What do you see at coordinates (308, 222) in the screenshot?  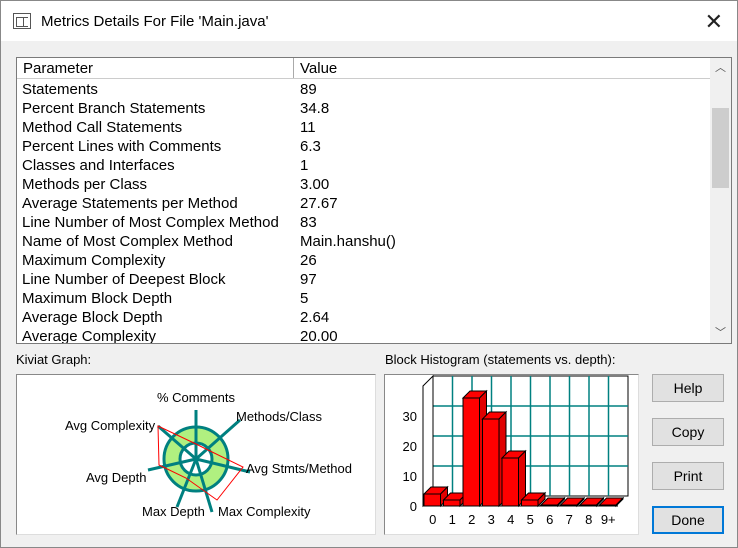 I see `value-cell: 83` at bounding box center [308, 222].